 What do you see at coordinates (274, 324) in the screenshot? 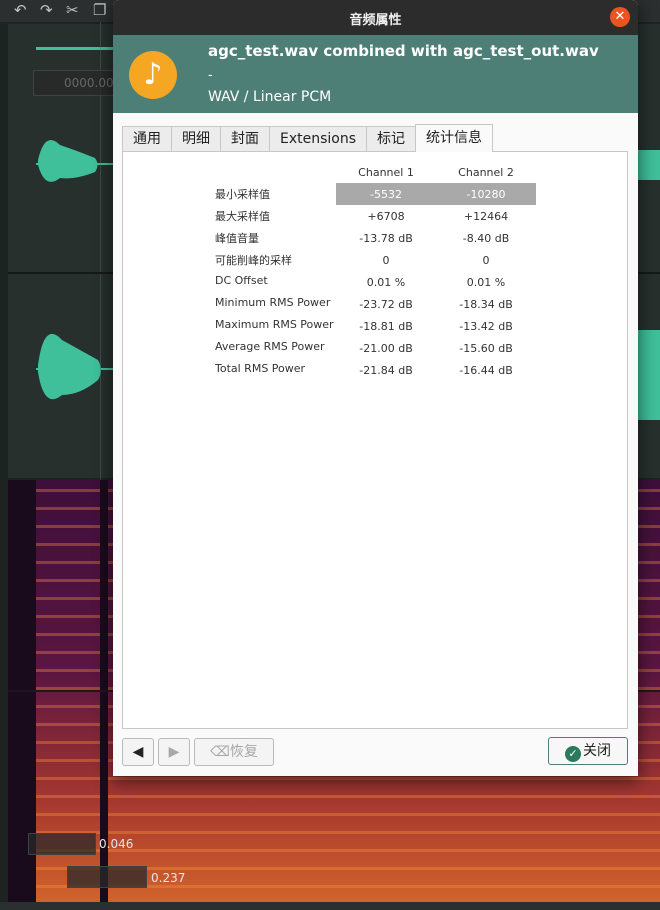
I see `stats-row-label: Maximum RMS Power` at bounding box center [274, 324].